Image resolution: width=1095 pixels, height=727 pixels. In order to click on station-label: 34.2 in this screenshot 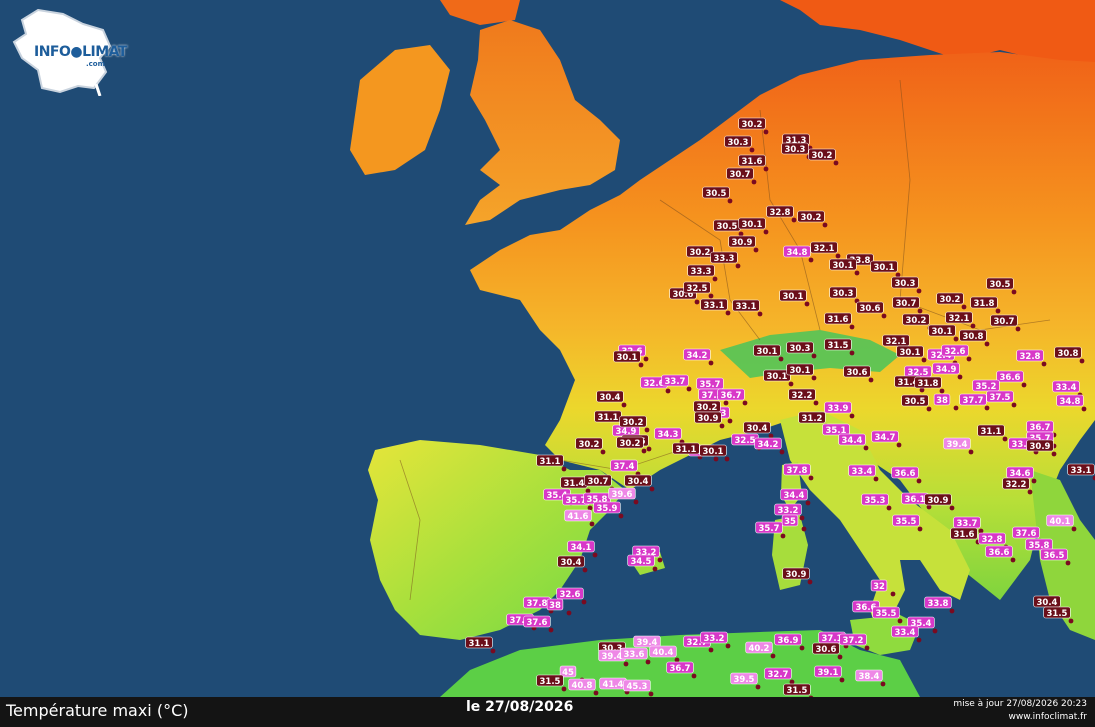, I will do `click(697, 354)`.